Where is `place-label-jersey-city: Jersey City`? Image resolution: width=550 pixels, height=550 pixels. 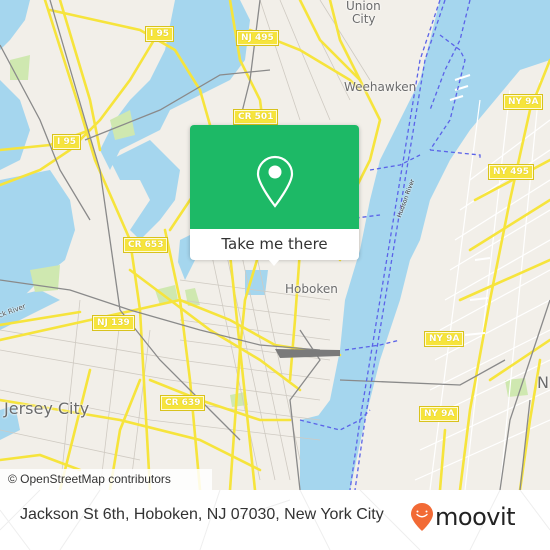
place-label-jersey-city: Jersey City is located at coordinates (47, 408).